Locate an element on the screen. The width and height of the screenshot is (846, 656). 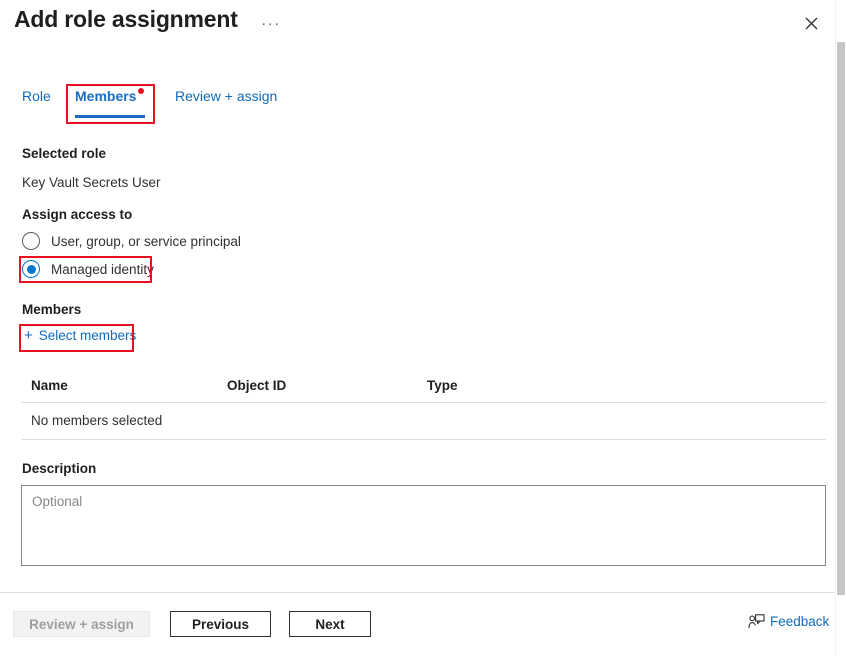
selected-role-value: Key Vault Secrets User is located at coordinates (91, 182).